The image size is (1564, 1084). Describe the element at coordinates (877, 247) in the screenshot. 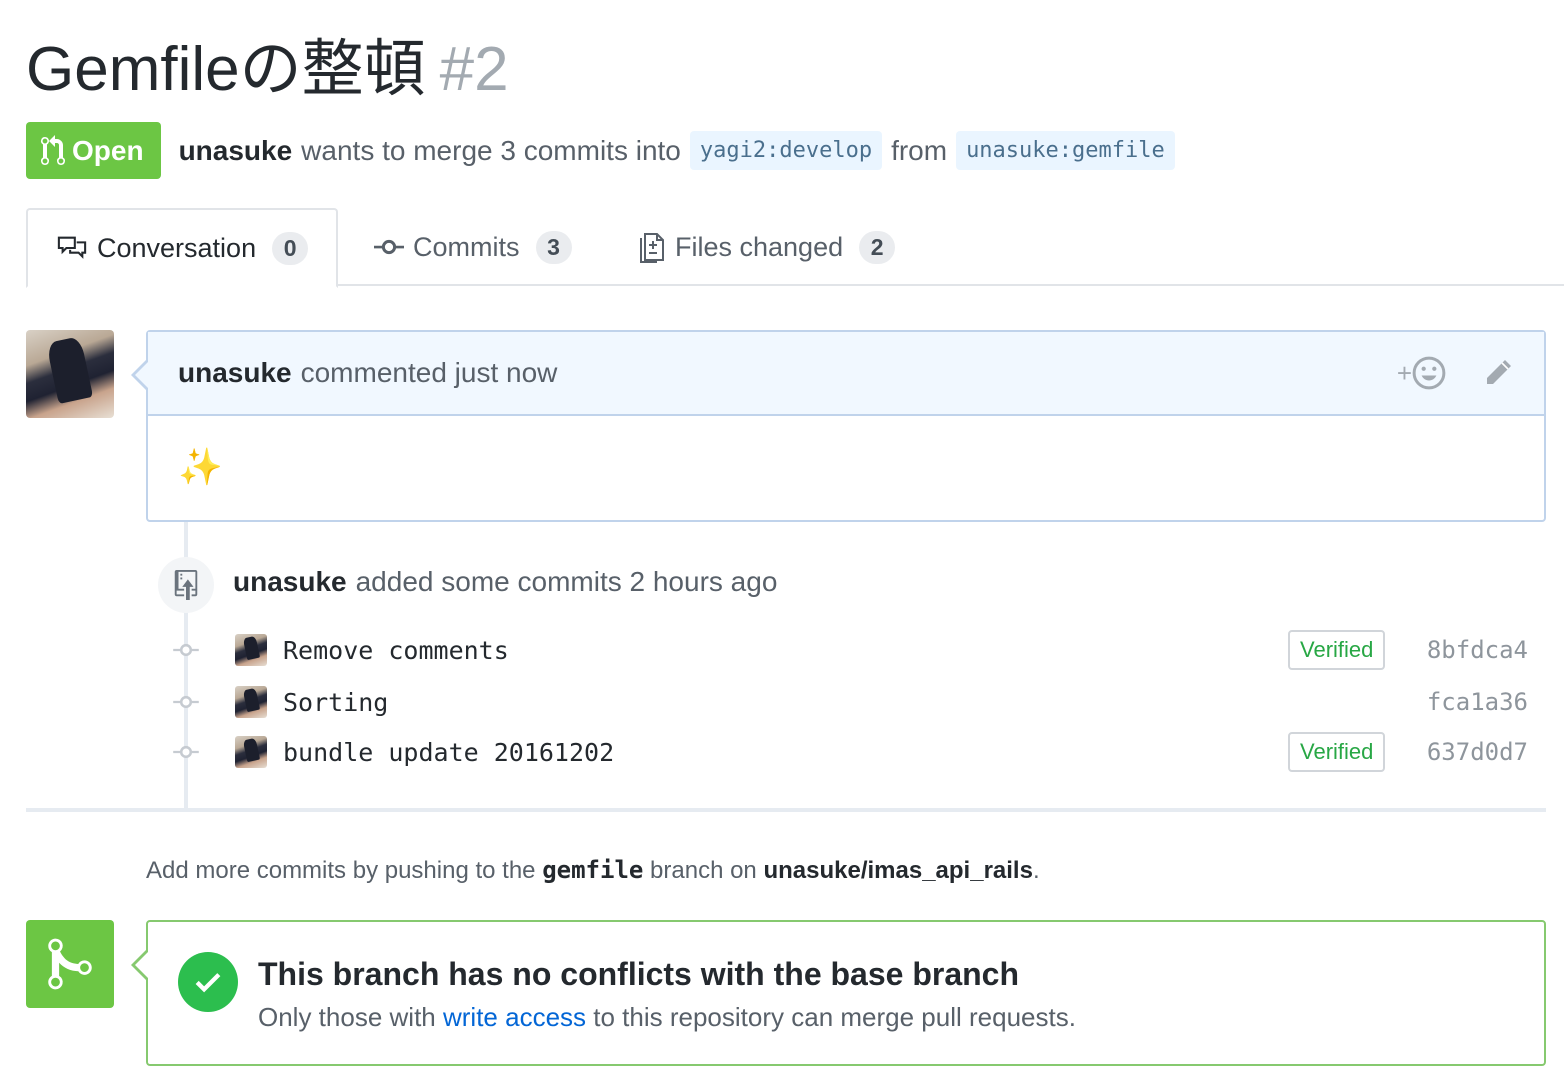

I see `tab-files-count: 2` at that location.